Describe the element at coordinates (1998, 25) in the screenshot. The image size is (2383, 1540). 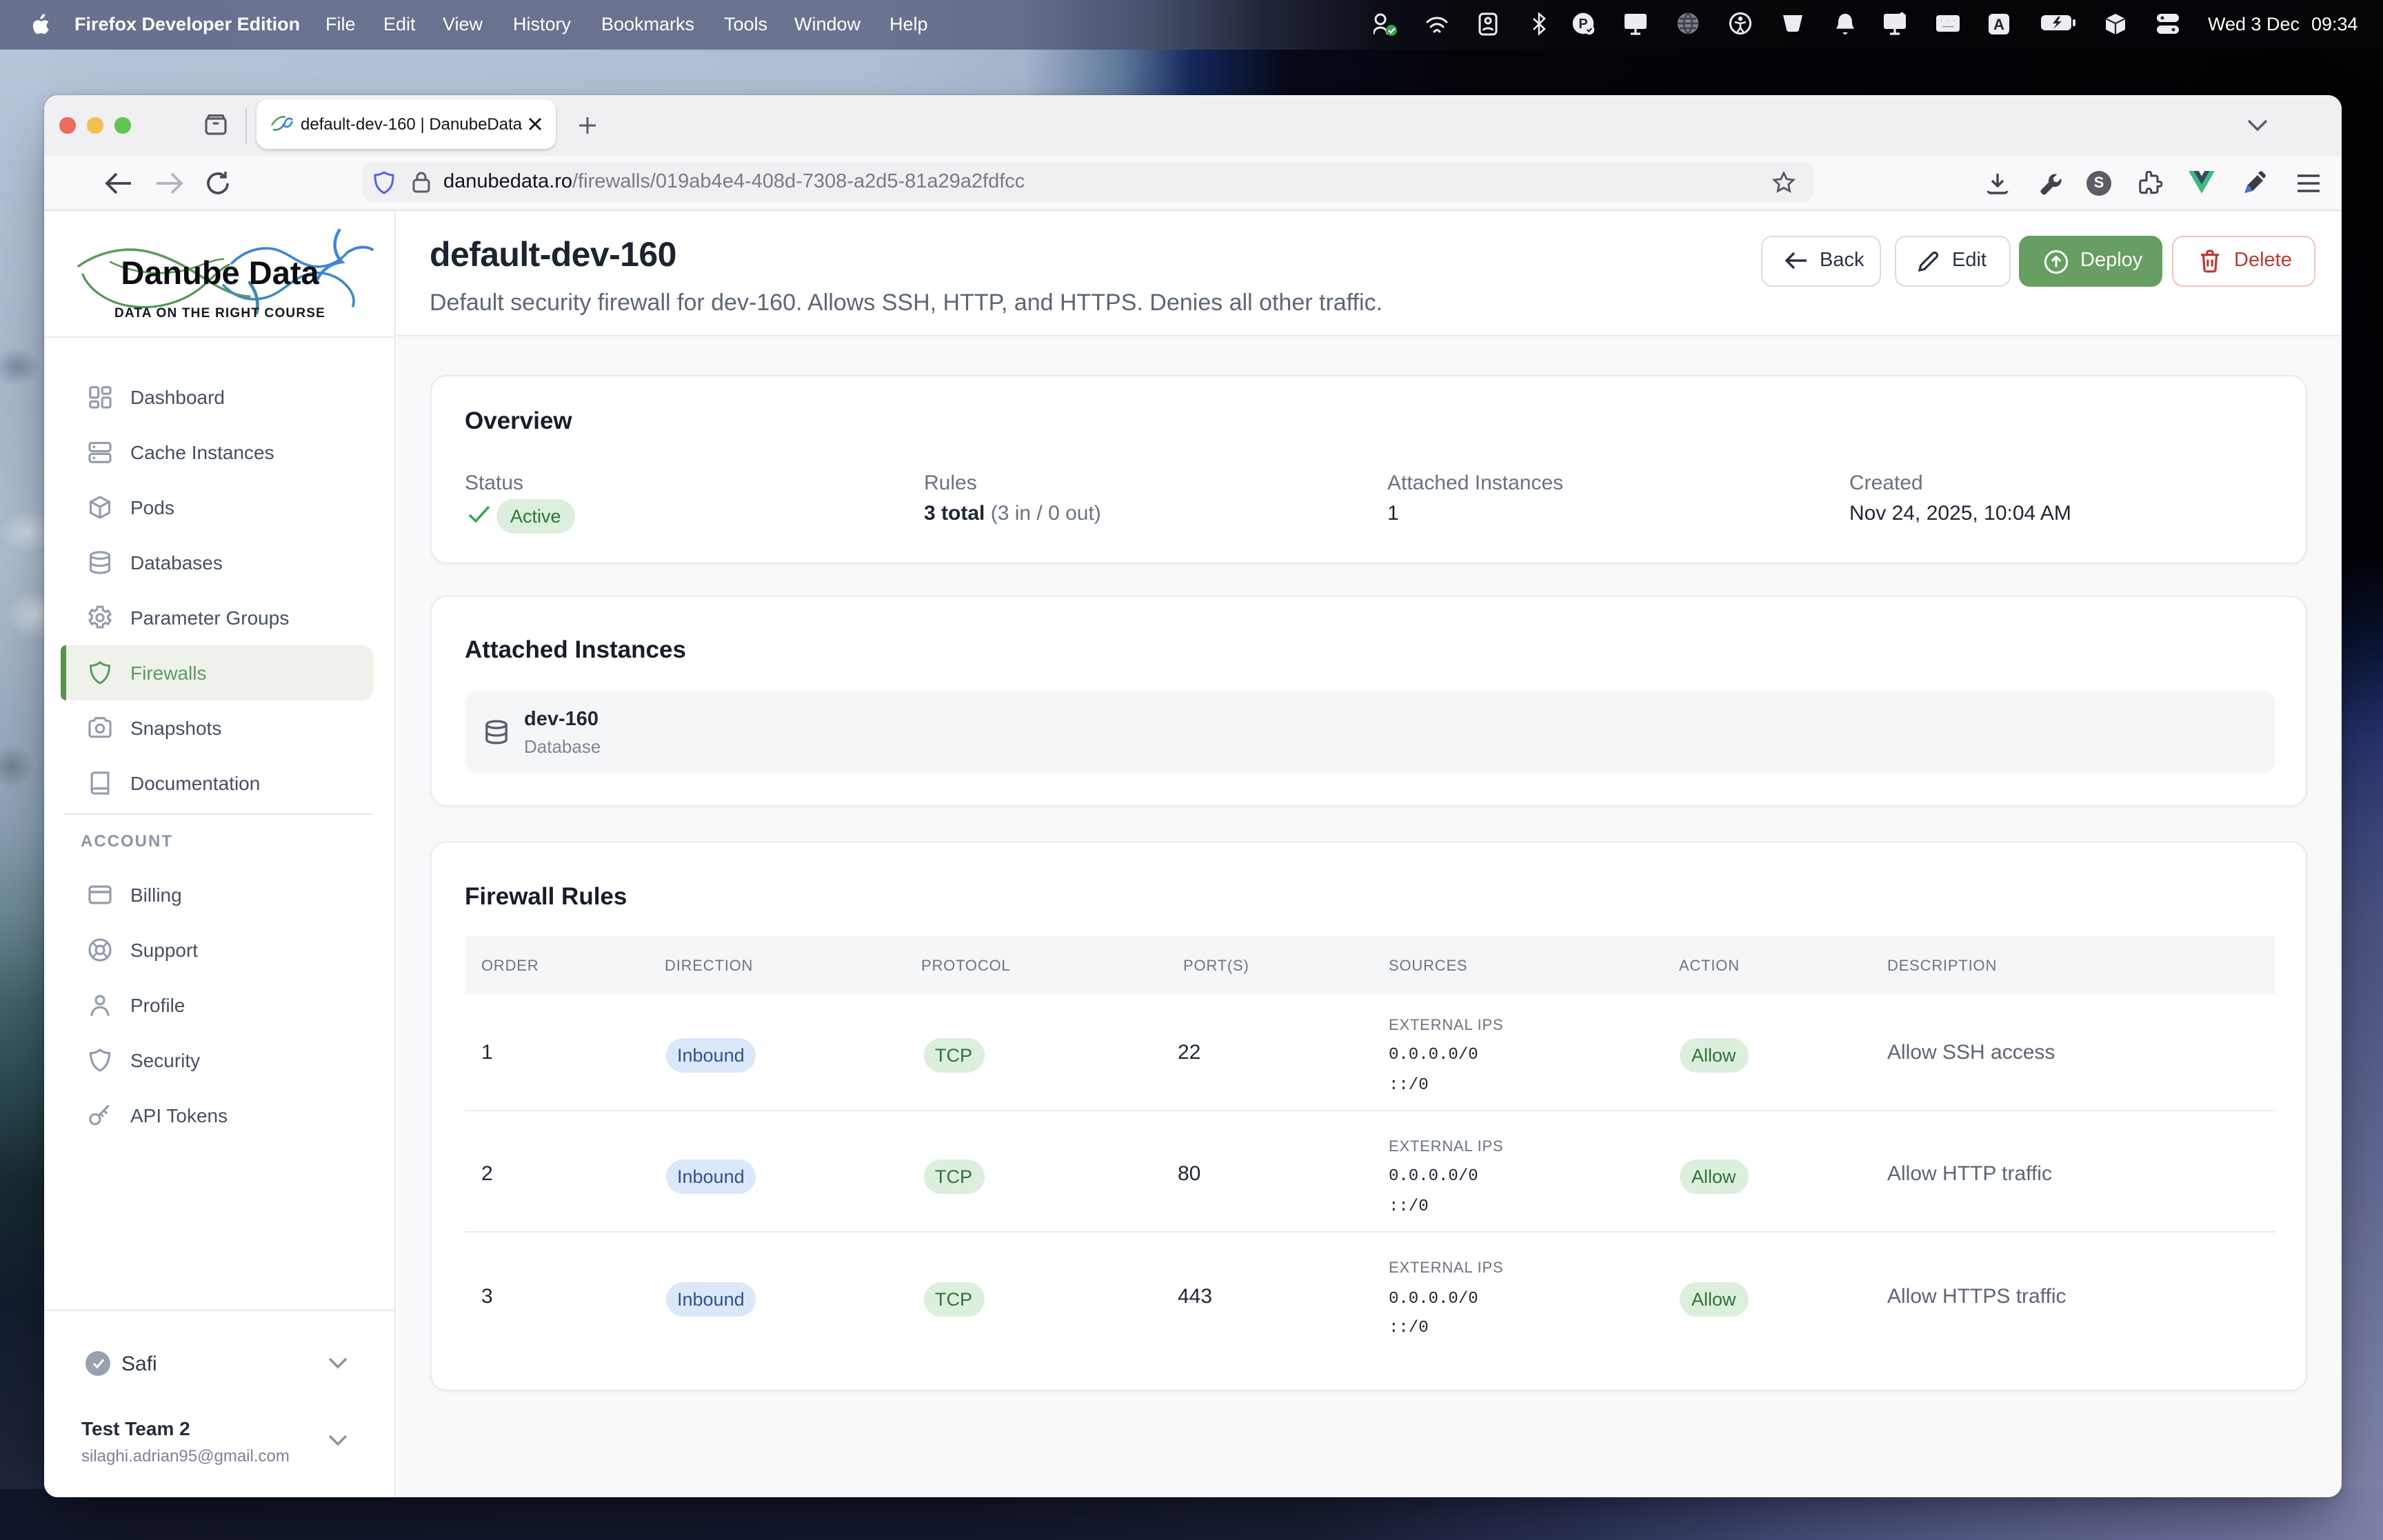
I see `svg-text: A` at that location.